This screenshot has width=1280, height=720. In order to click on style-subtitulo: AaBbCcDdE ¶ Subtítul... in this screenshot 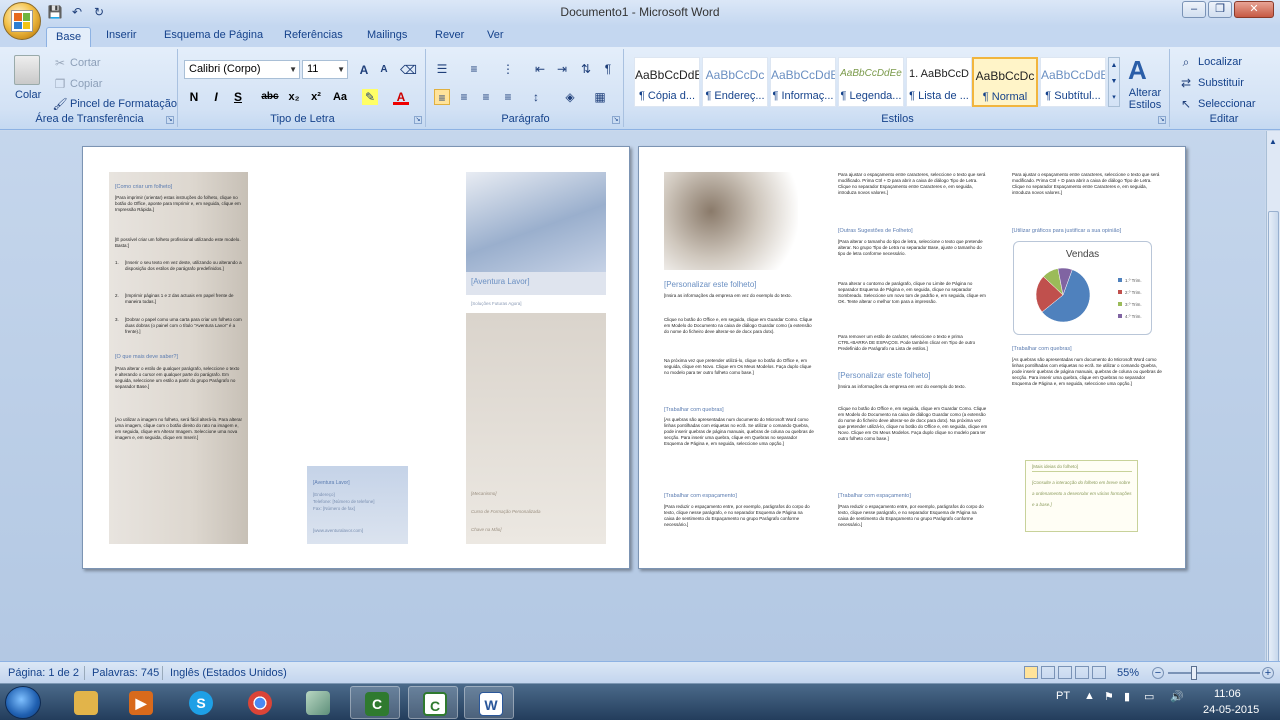, I will do `click(1073, 82)`.